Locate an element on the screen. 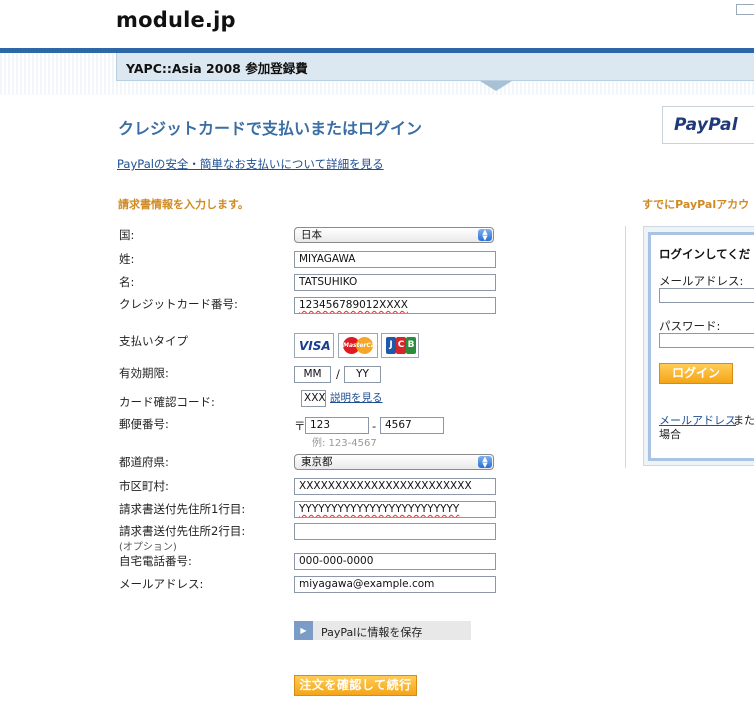 This screenshot has height=713, width=754. site-title: module.jp is located at coordinates (176, 20).